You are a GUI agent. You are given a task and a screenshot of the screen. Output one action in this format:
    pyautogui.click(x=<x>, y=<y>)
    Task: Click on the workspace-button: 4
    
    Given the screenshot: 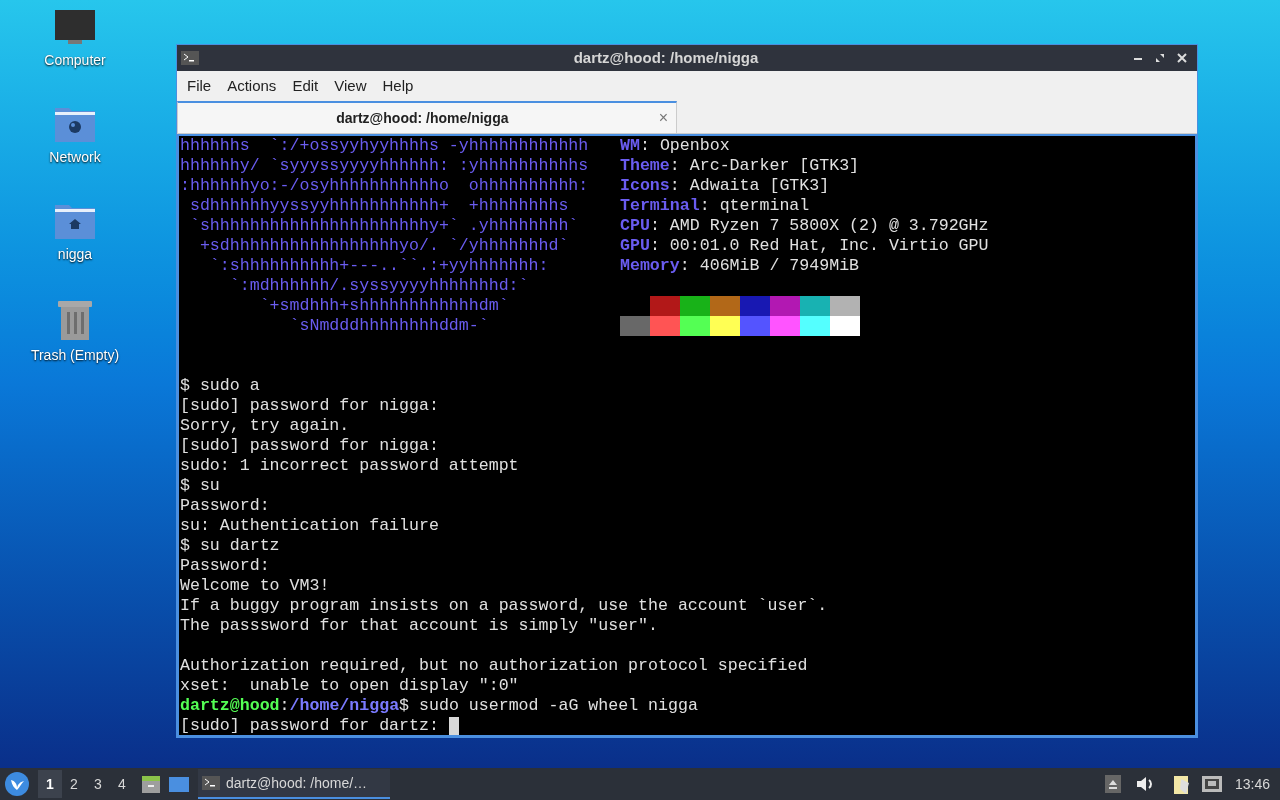 What is the action you would take?
    pyautogui.click(x=122, y=784)
    